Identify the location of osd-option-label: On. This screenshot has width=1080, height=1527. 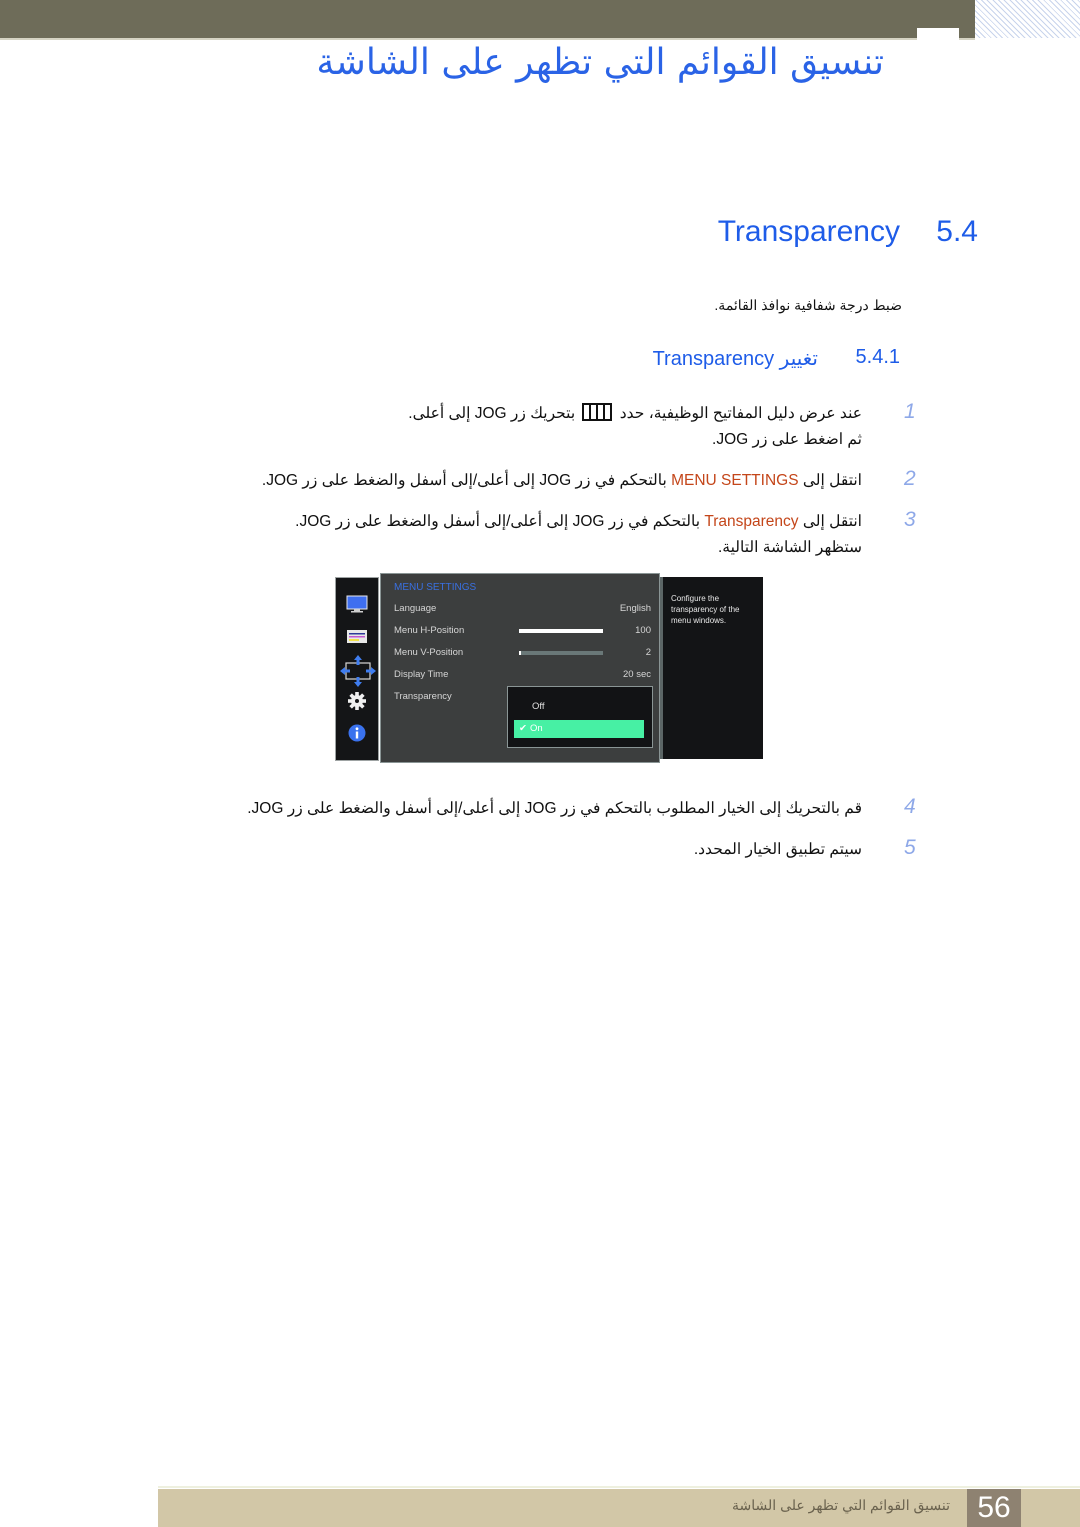
(536, 728).